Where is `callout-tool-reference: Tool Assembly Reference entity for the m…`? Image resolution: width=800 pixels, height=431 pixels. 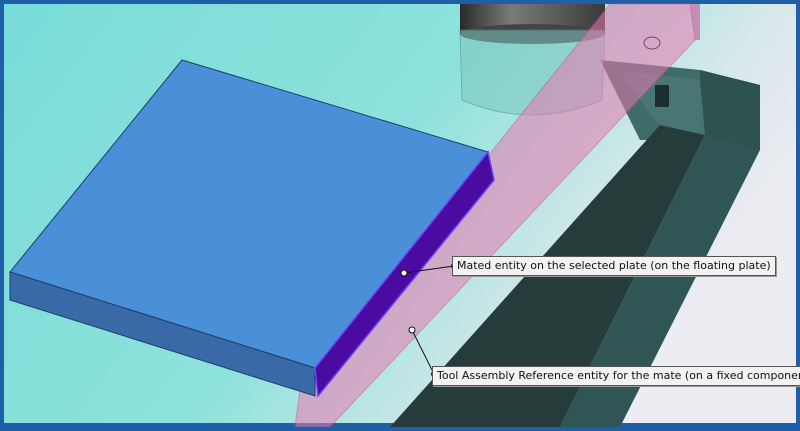 callout-tool-reference: Tool Assembly Reference entity for the m… is located at coordinates (616, 376).